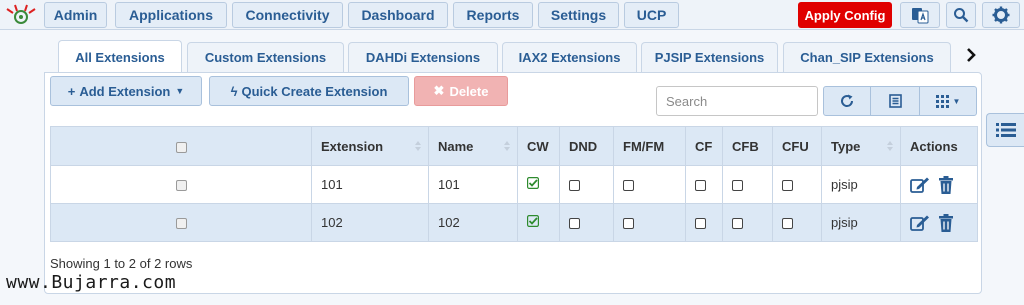  Describe the element at coordinates (747, 146) in the screenshot. I see `col-cfb: CFB` at that location.